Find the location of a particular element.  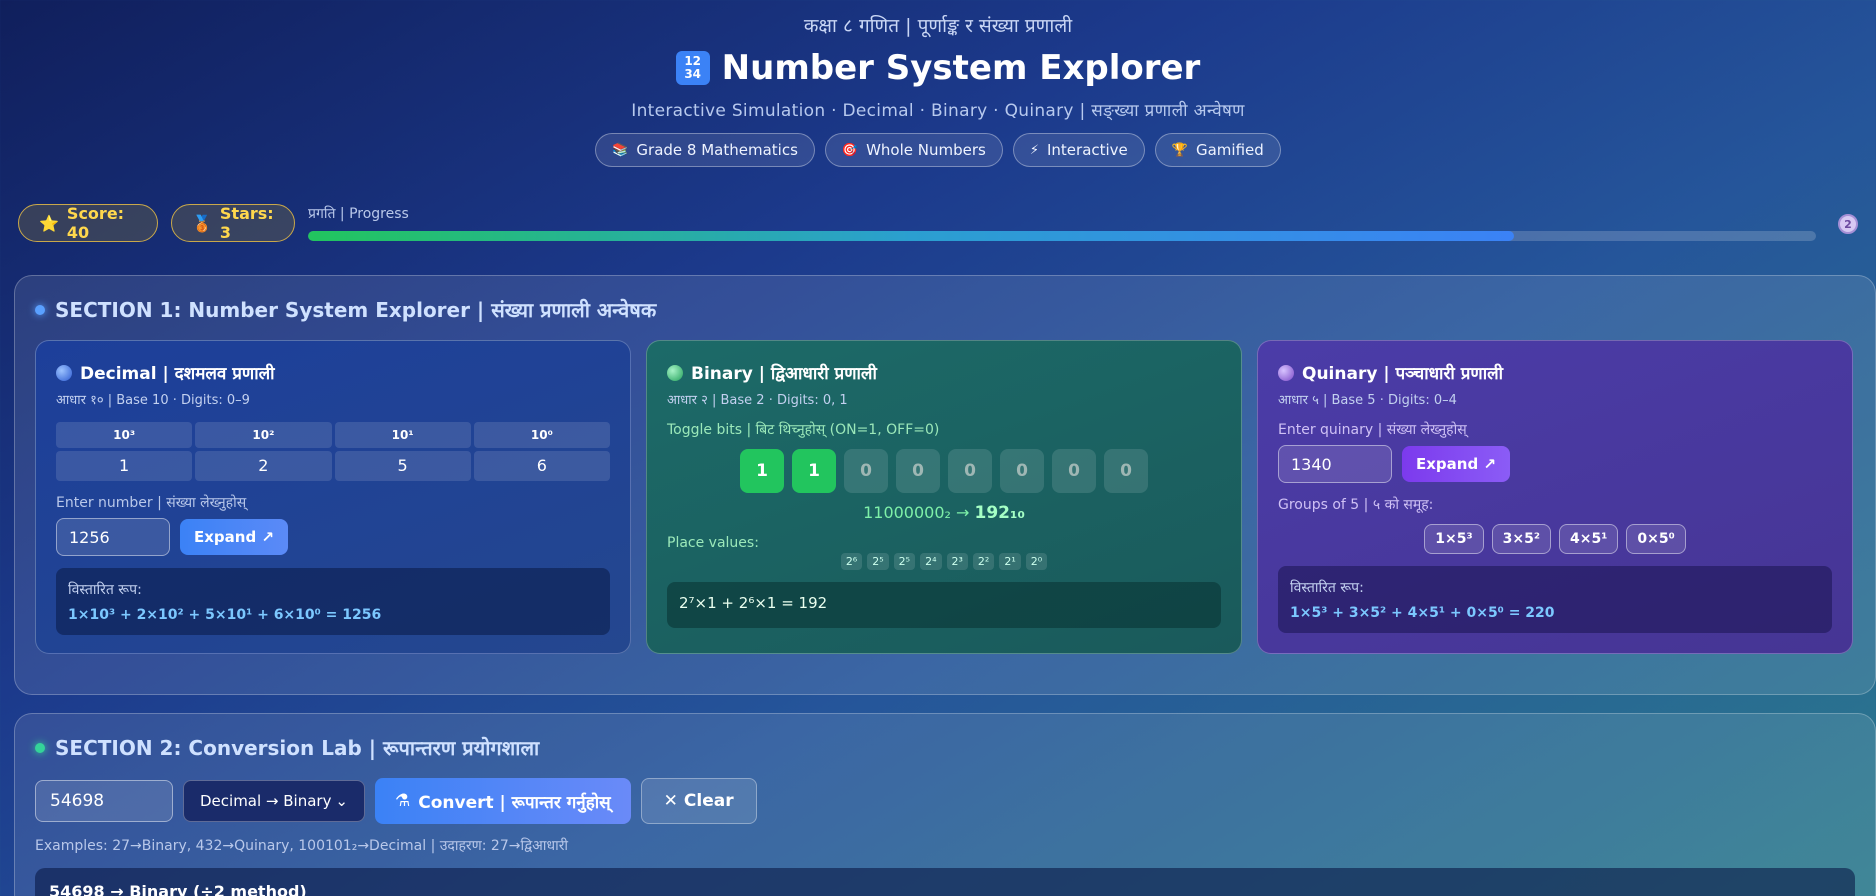

place-value-chip: 2¹ is located at coordinates (1010, 561).